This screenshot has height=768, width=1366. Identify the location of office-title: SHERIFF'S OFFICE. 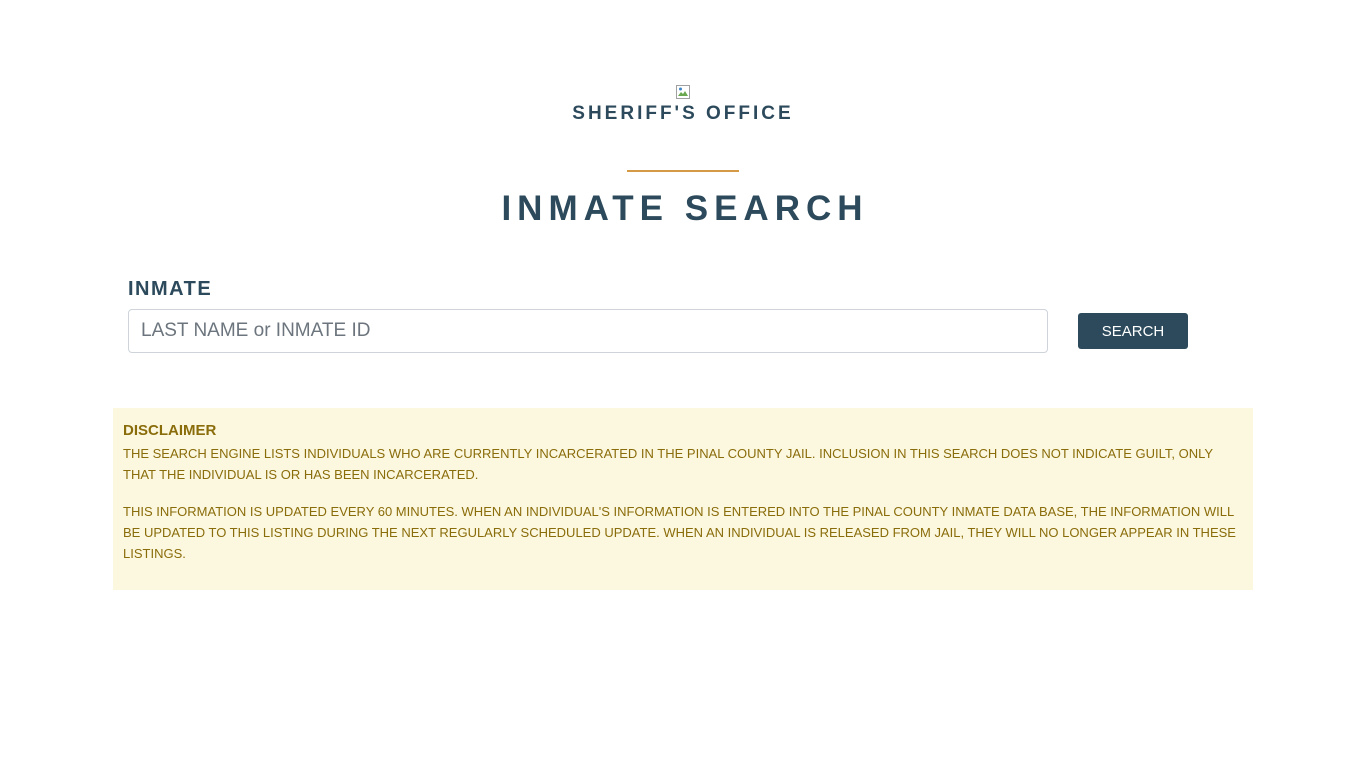
(683, 113).